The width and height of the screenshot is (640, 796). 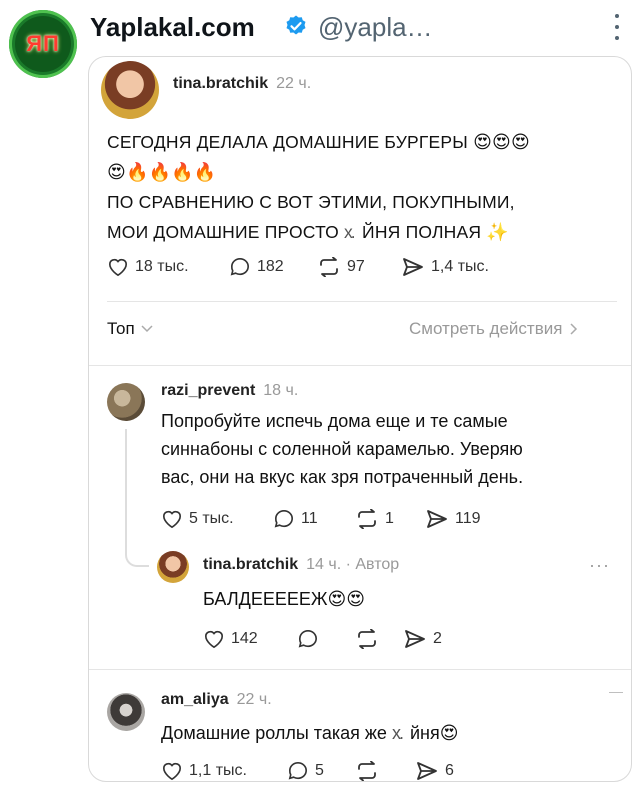 What do you see at coordinates (254, 699) in the screenshot?
I see `comment-time: 22 ч.` at bounding box center [254, 699].